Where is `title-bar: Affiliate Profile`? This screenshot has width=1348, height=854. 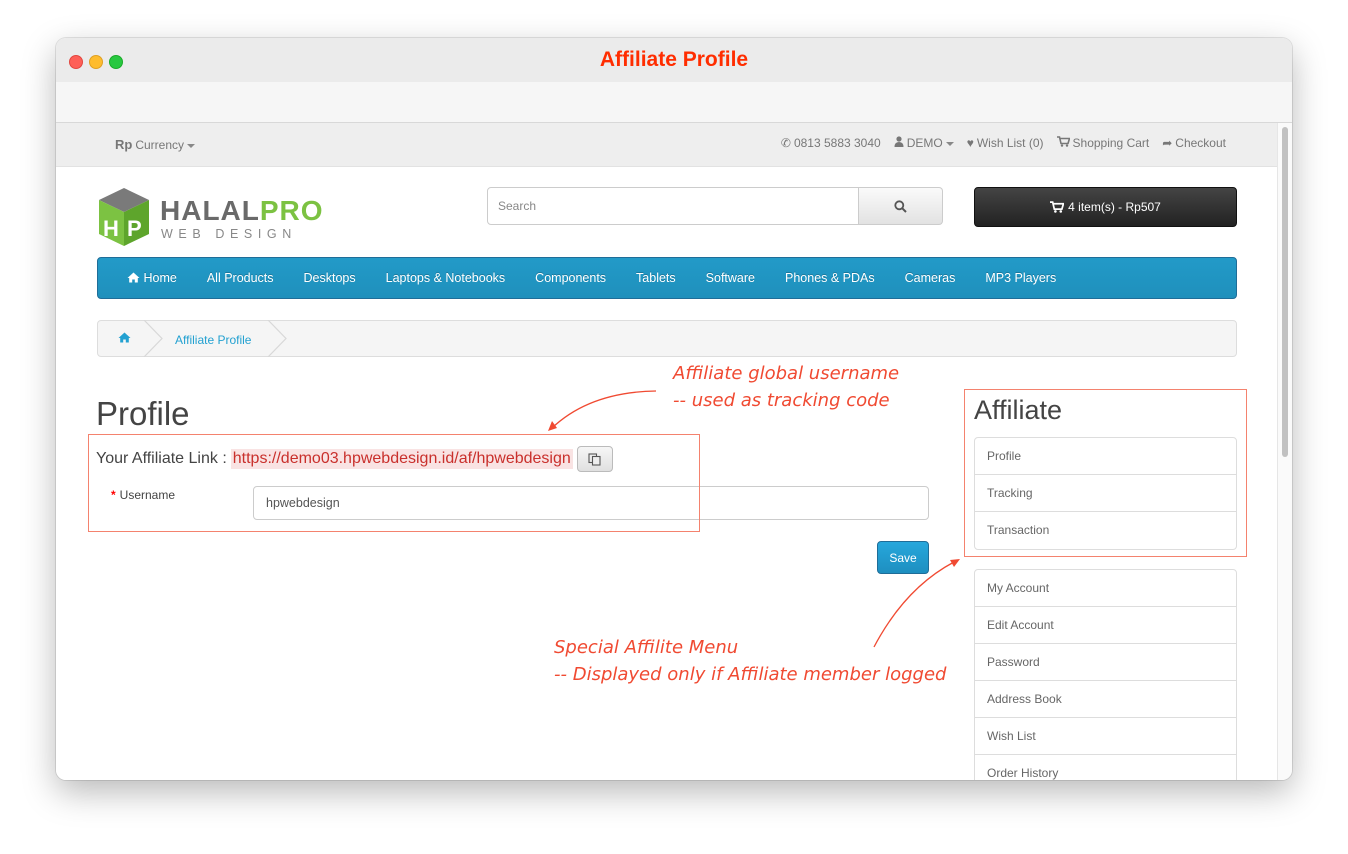
title-bar: Affiliate Profile is located at coordinates (674, 60).